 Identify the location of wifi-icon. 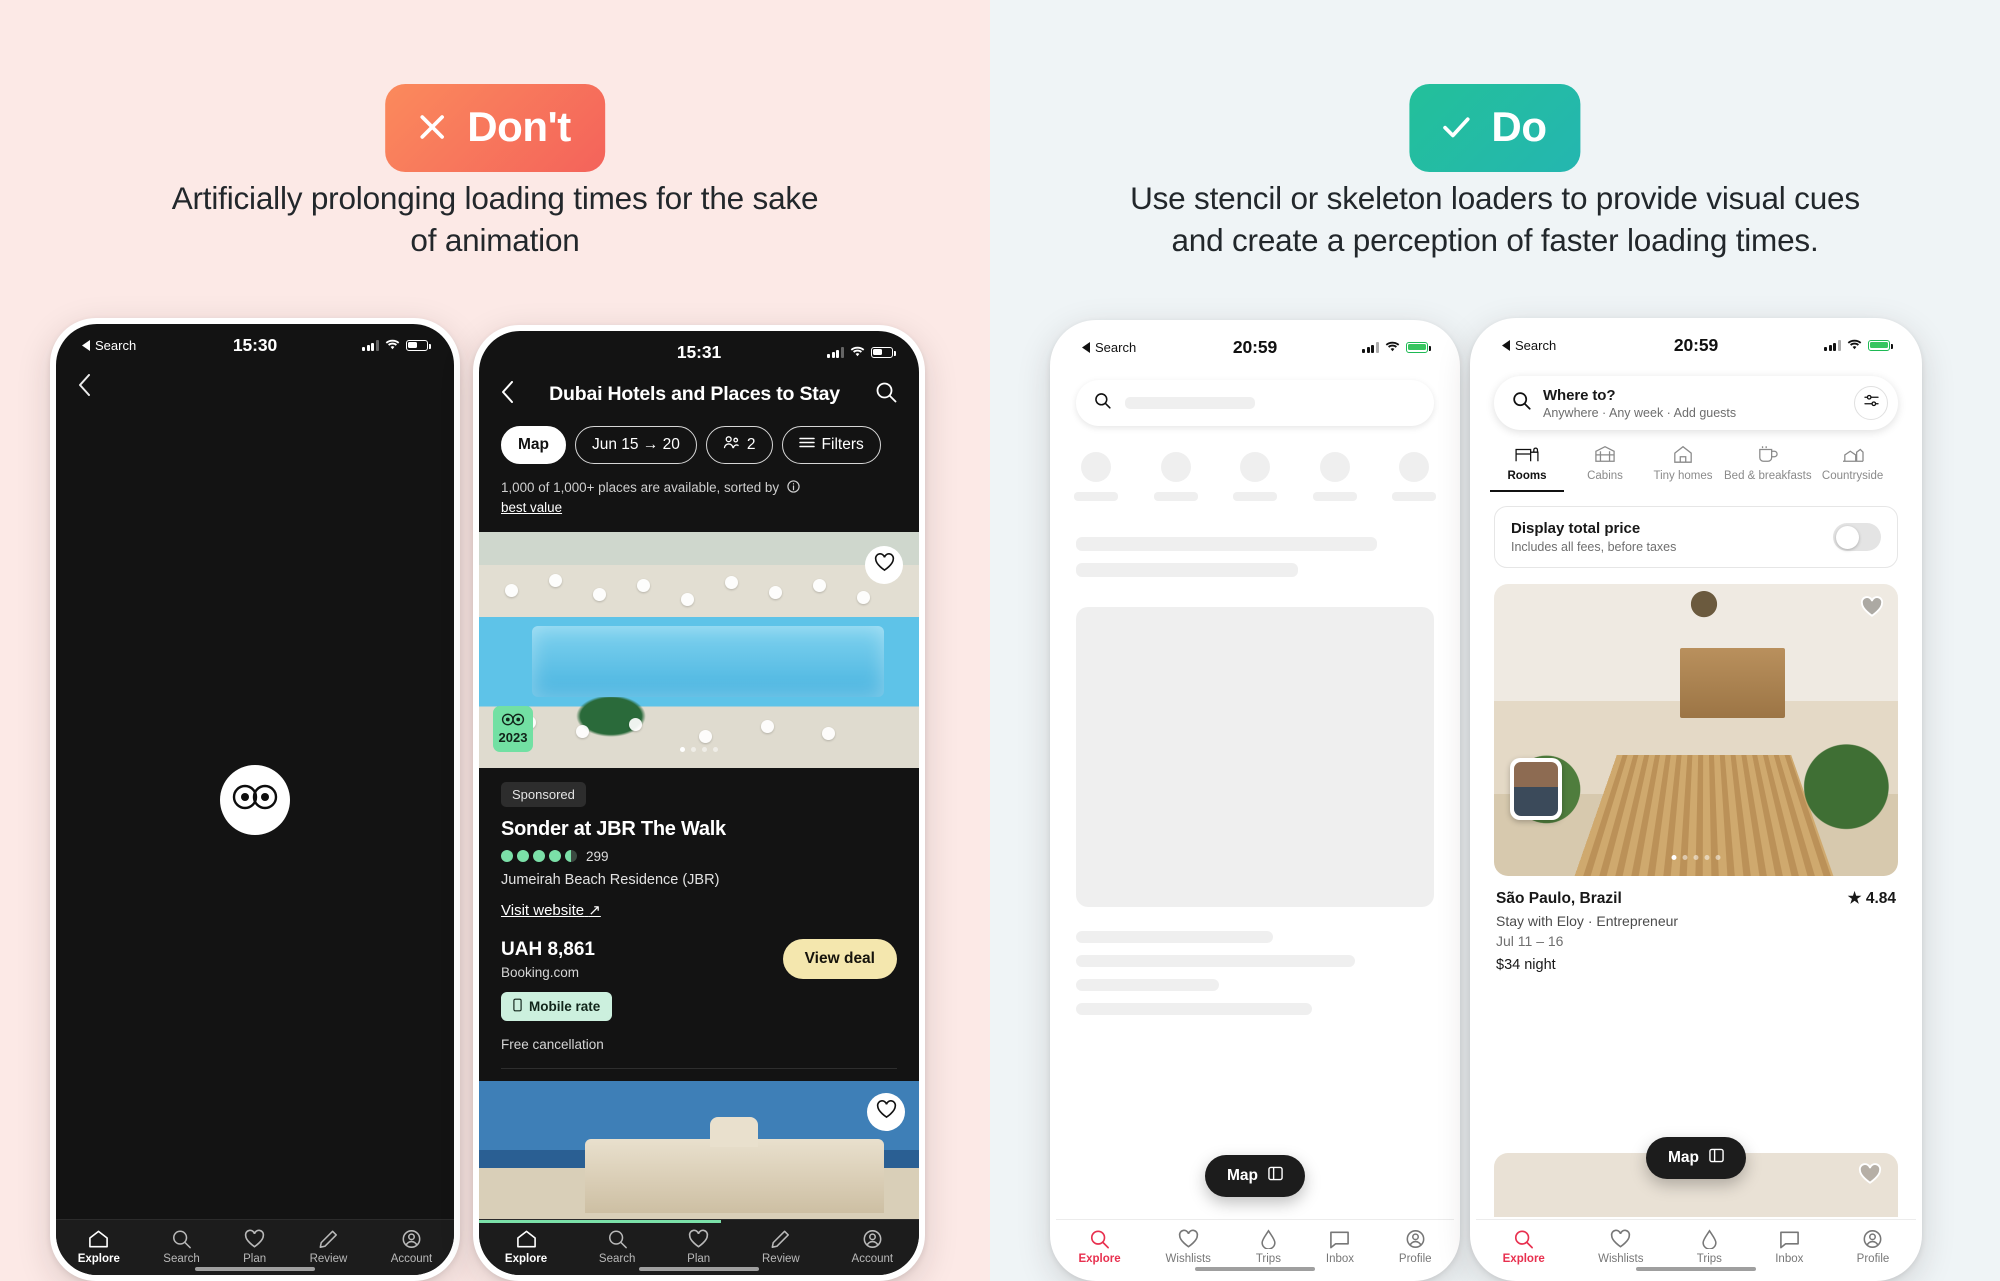
(857, 352).